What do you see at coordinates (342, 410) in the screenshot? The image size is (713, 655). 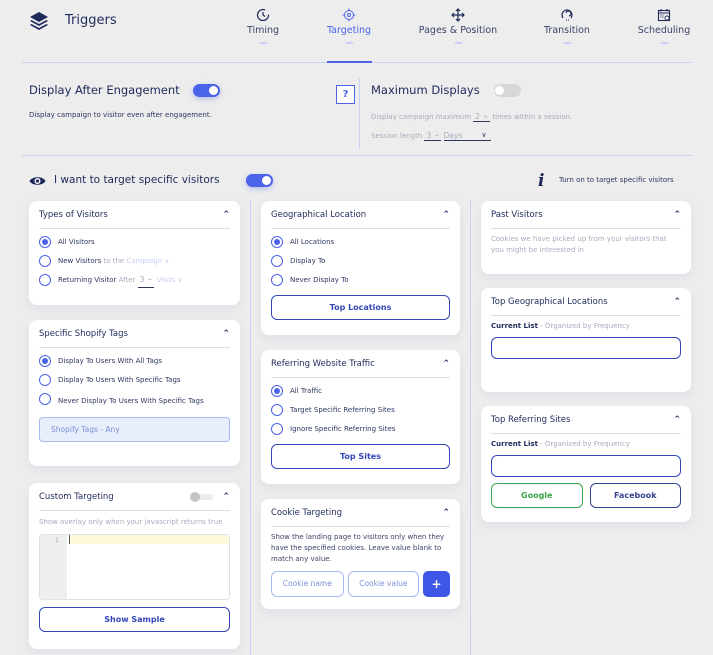 I see `radio-label: Target Specific Referring Sites` at bounding box center [342, 410].